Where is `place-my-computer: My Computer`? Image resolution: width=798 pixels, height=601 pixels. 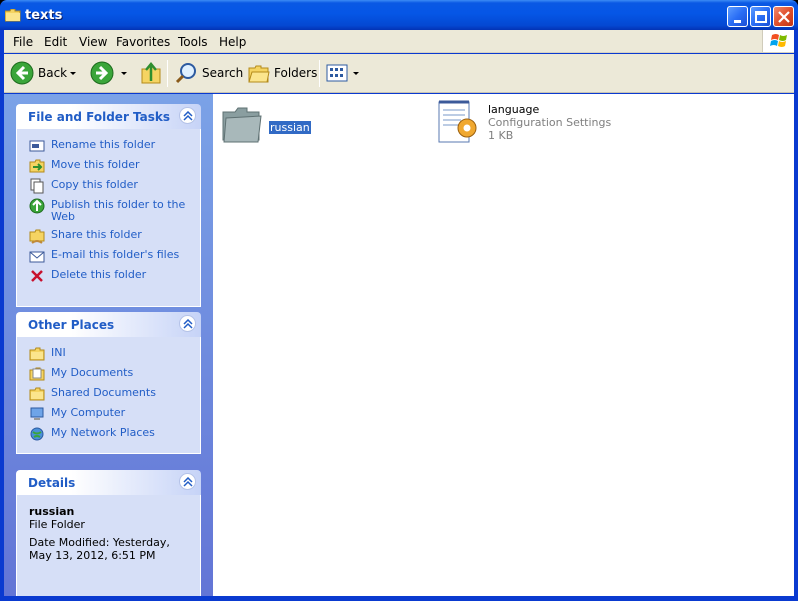 place-my-computer: My Computer is located at coordinates (108, 415).